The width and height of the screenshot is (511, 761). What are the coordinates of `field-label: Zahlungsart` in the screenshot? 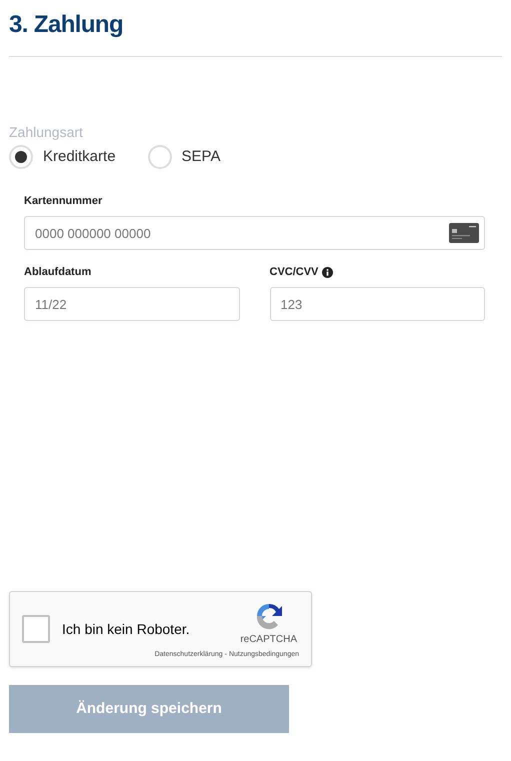 It's located at (46, 132).